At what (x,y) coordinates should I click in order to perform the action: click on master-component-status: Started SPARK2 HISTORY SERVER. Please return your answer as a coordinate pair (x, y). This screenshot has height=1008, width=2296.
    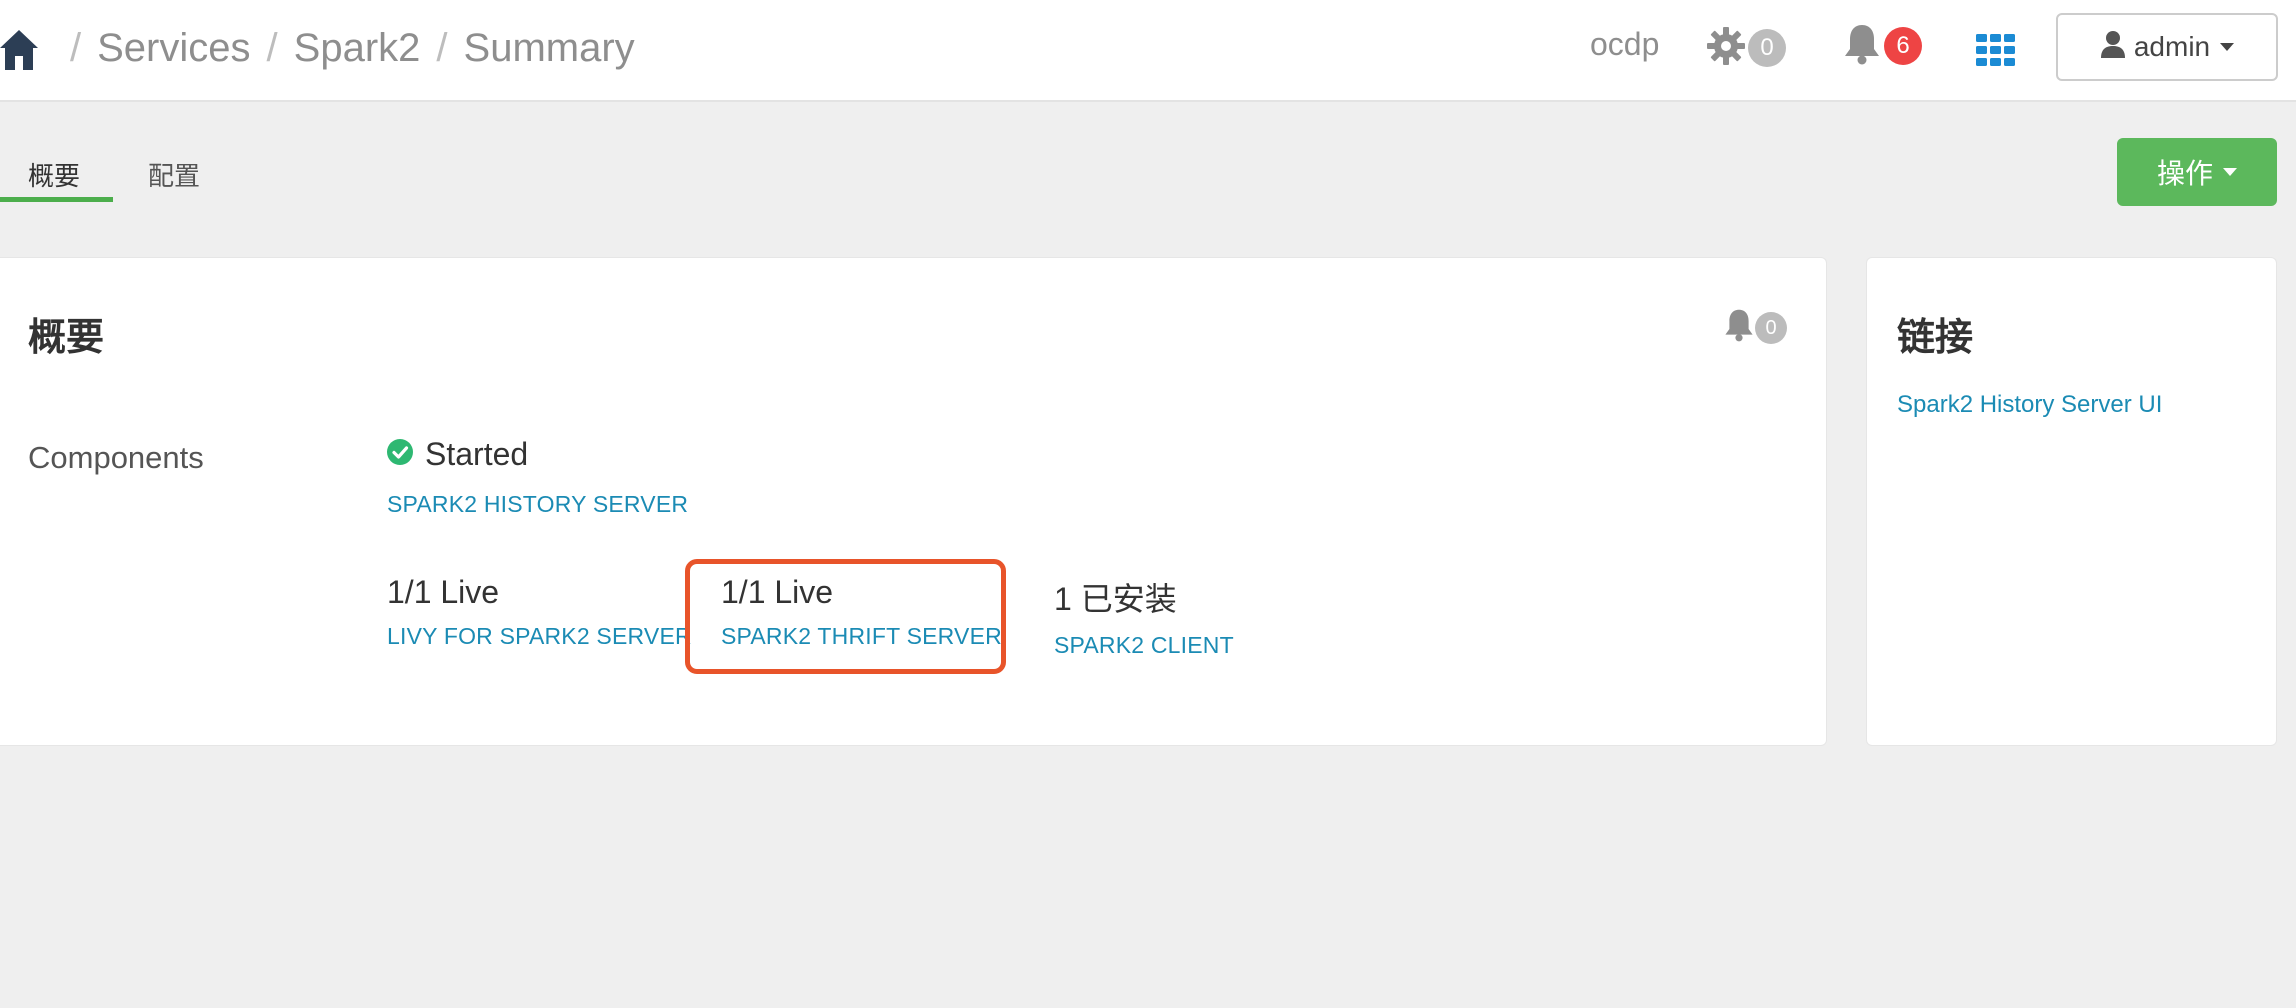
    Looking at the image, I should click on (537, 477).